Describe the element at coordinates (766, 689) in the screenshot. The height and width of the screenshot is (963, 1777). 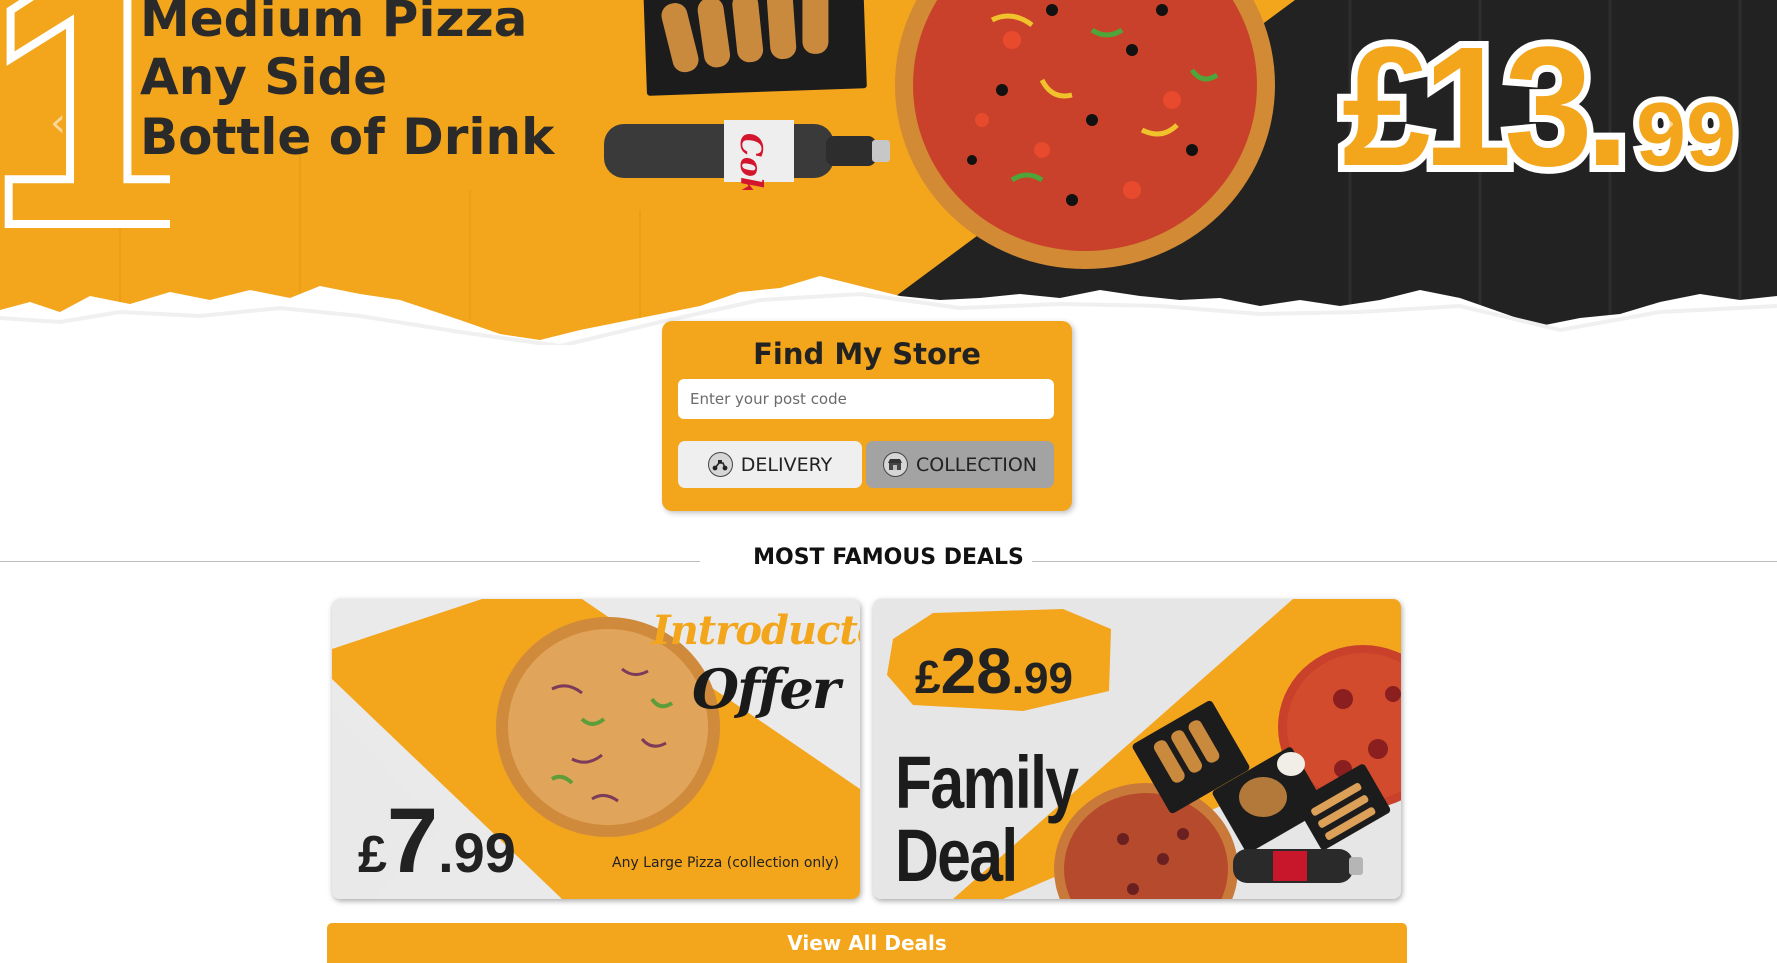
I see `deal1-tagline-offer: Offer` at that location.